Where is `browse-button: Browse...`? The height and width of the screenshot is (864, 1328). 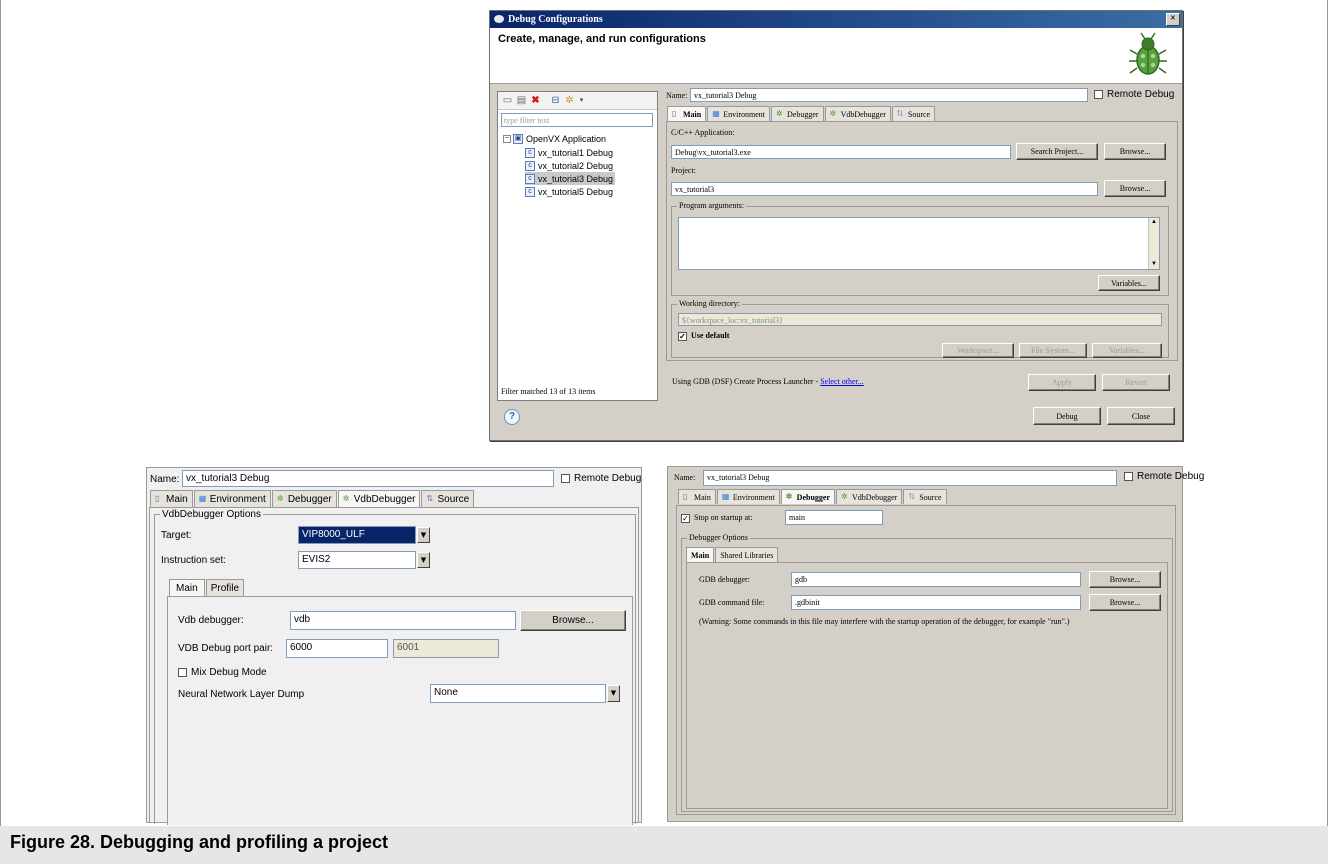 browse-button: Browse... is located at coordinates (573, 620).